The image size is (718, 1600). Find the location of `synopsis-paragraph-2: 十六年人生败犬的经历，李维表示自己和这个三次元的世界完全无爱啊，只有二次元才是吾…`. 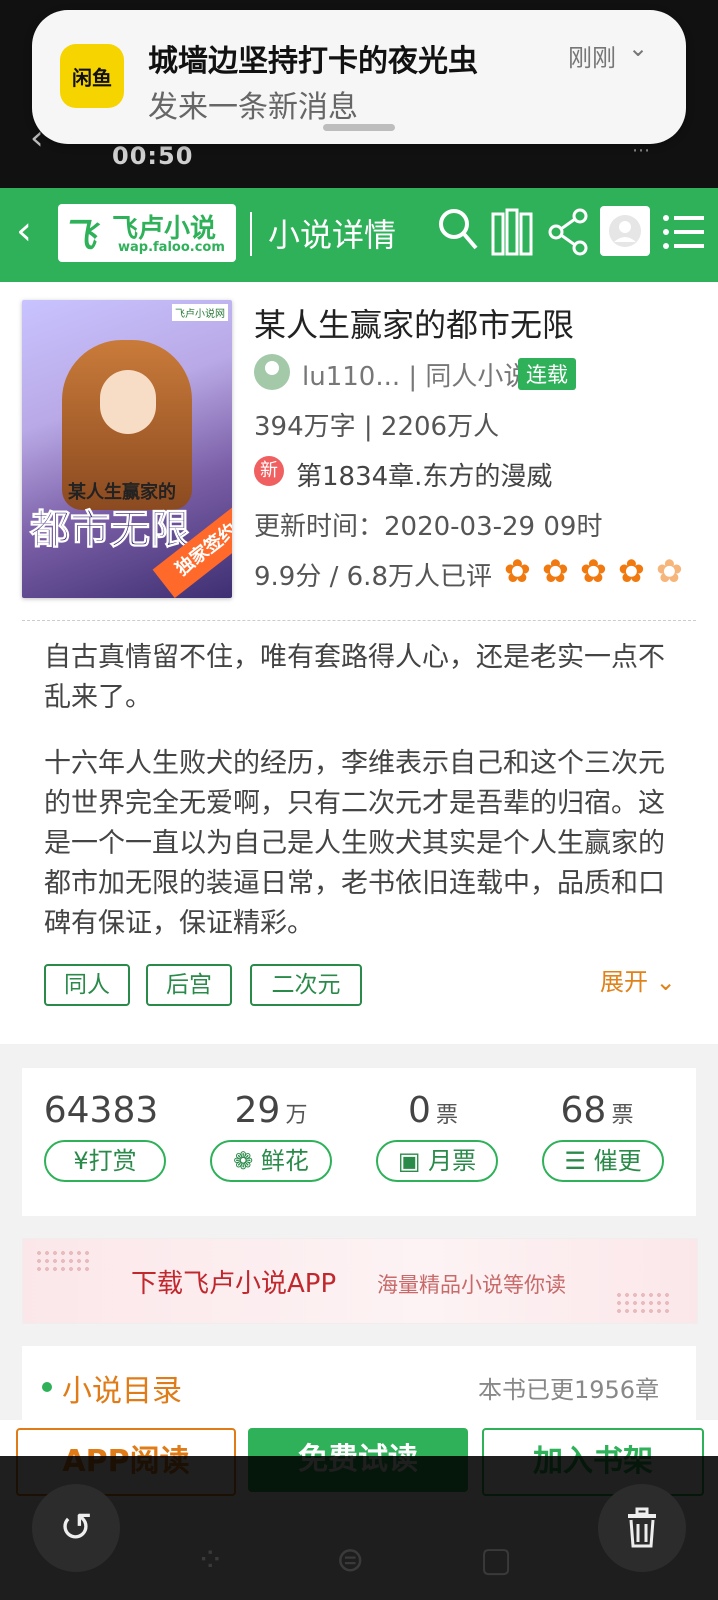

synopsis-paragraph-2: 十六年人生败犬的经历，李维表示自己和这个三次元的世界完全无爱啊，只有二次元才是吾… is located at coordinates (354, 843).